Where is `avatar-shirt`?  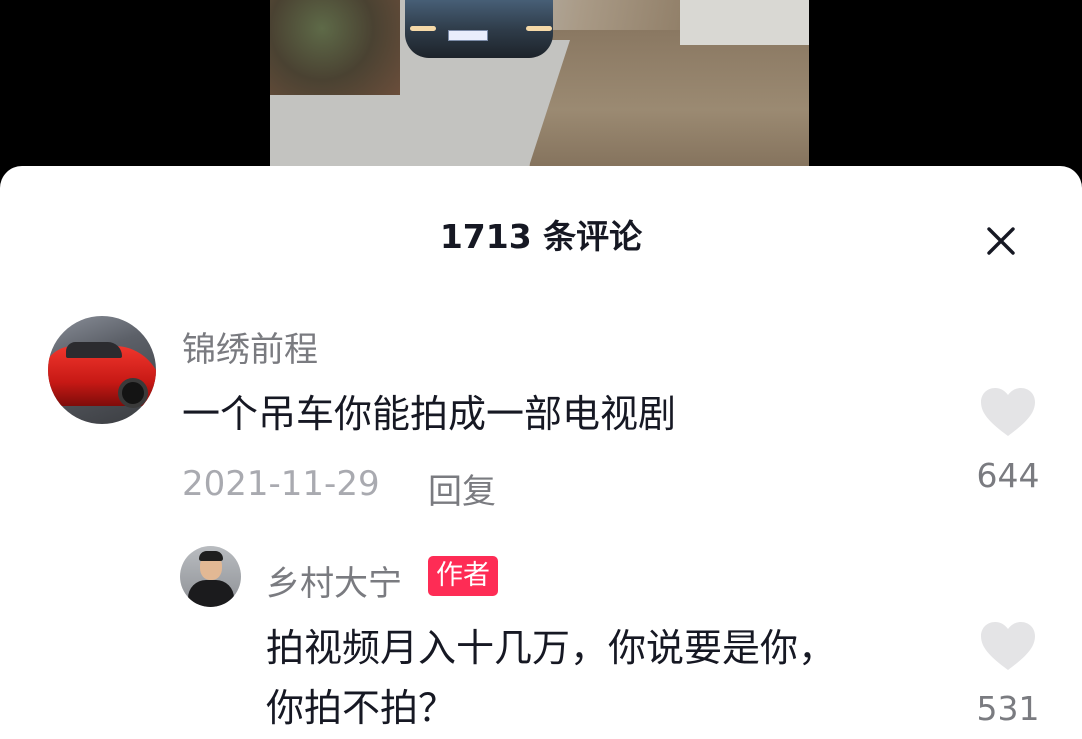
avatar-shirt is located at coordinates (211, 593).